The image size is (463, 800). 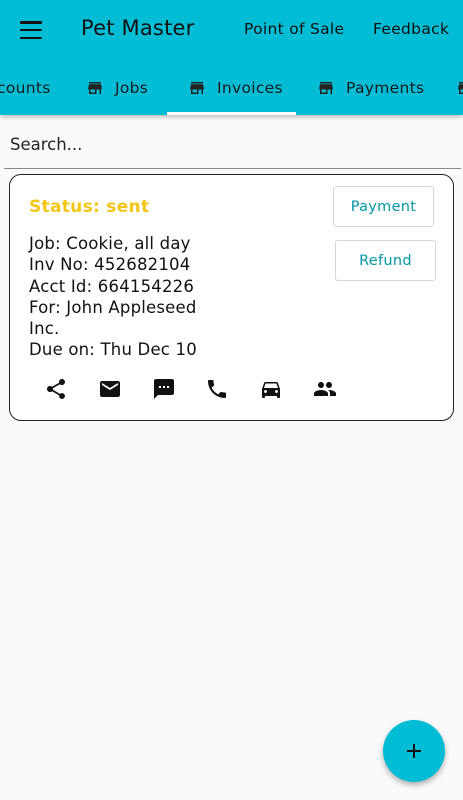 What do you see at coordinates (113, 307) in the screenshot?
I see `customer-line: For: John Appleseed` at bounding box center [113, 307].